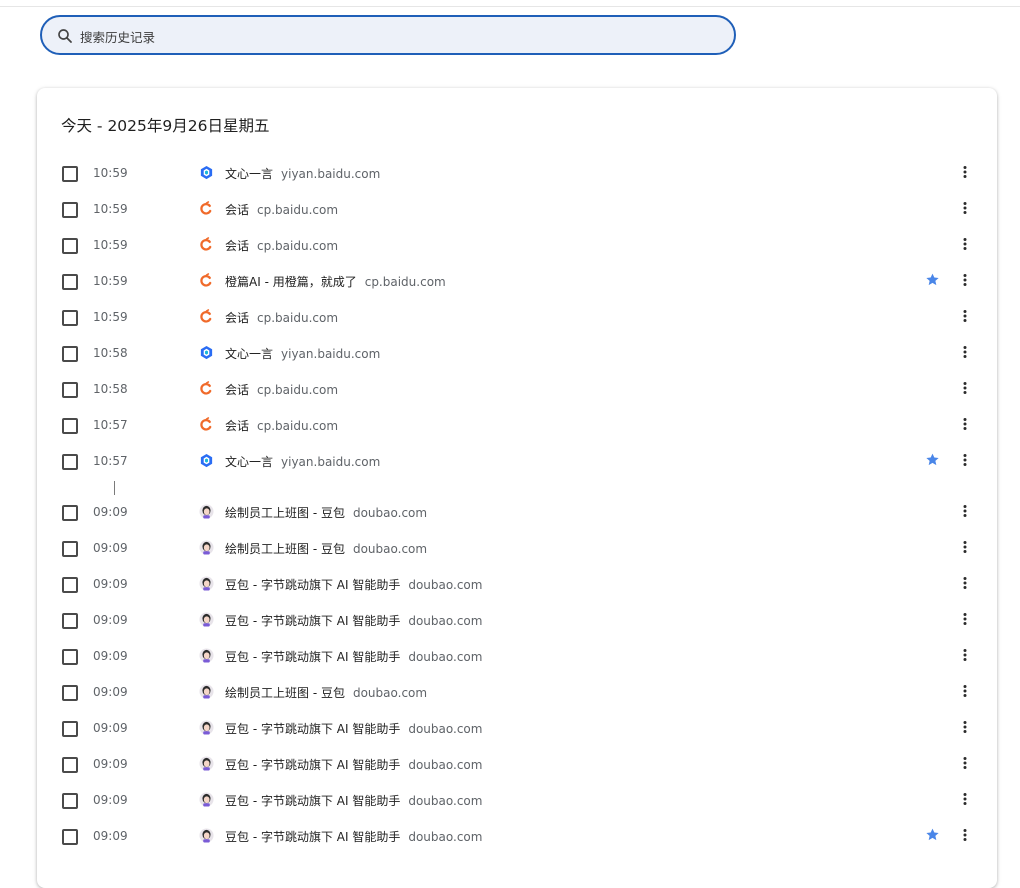 The image size is (1020, 888). What do you see at coordinates (335, 281) in the screenshot?
I see `page-title-link: 橙篇AI - 用橙篇，就成了 cp.baidu.com` at bounding box center [335, 281].